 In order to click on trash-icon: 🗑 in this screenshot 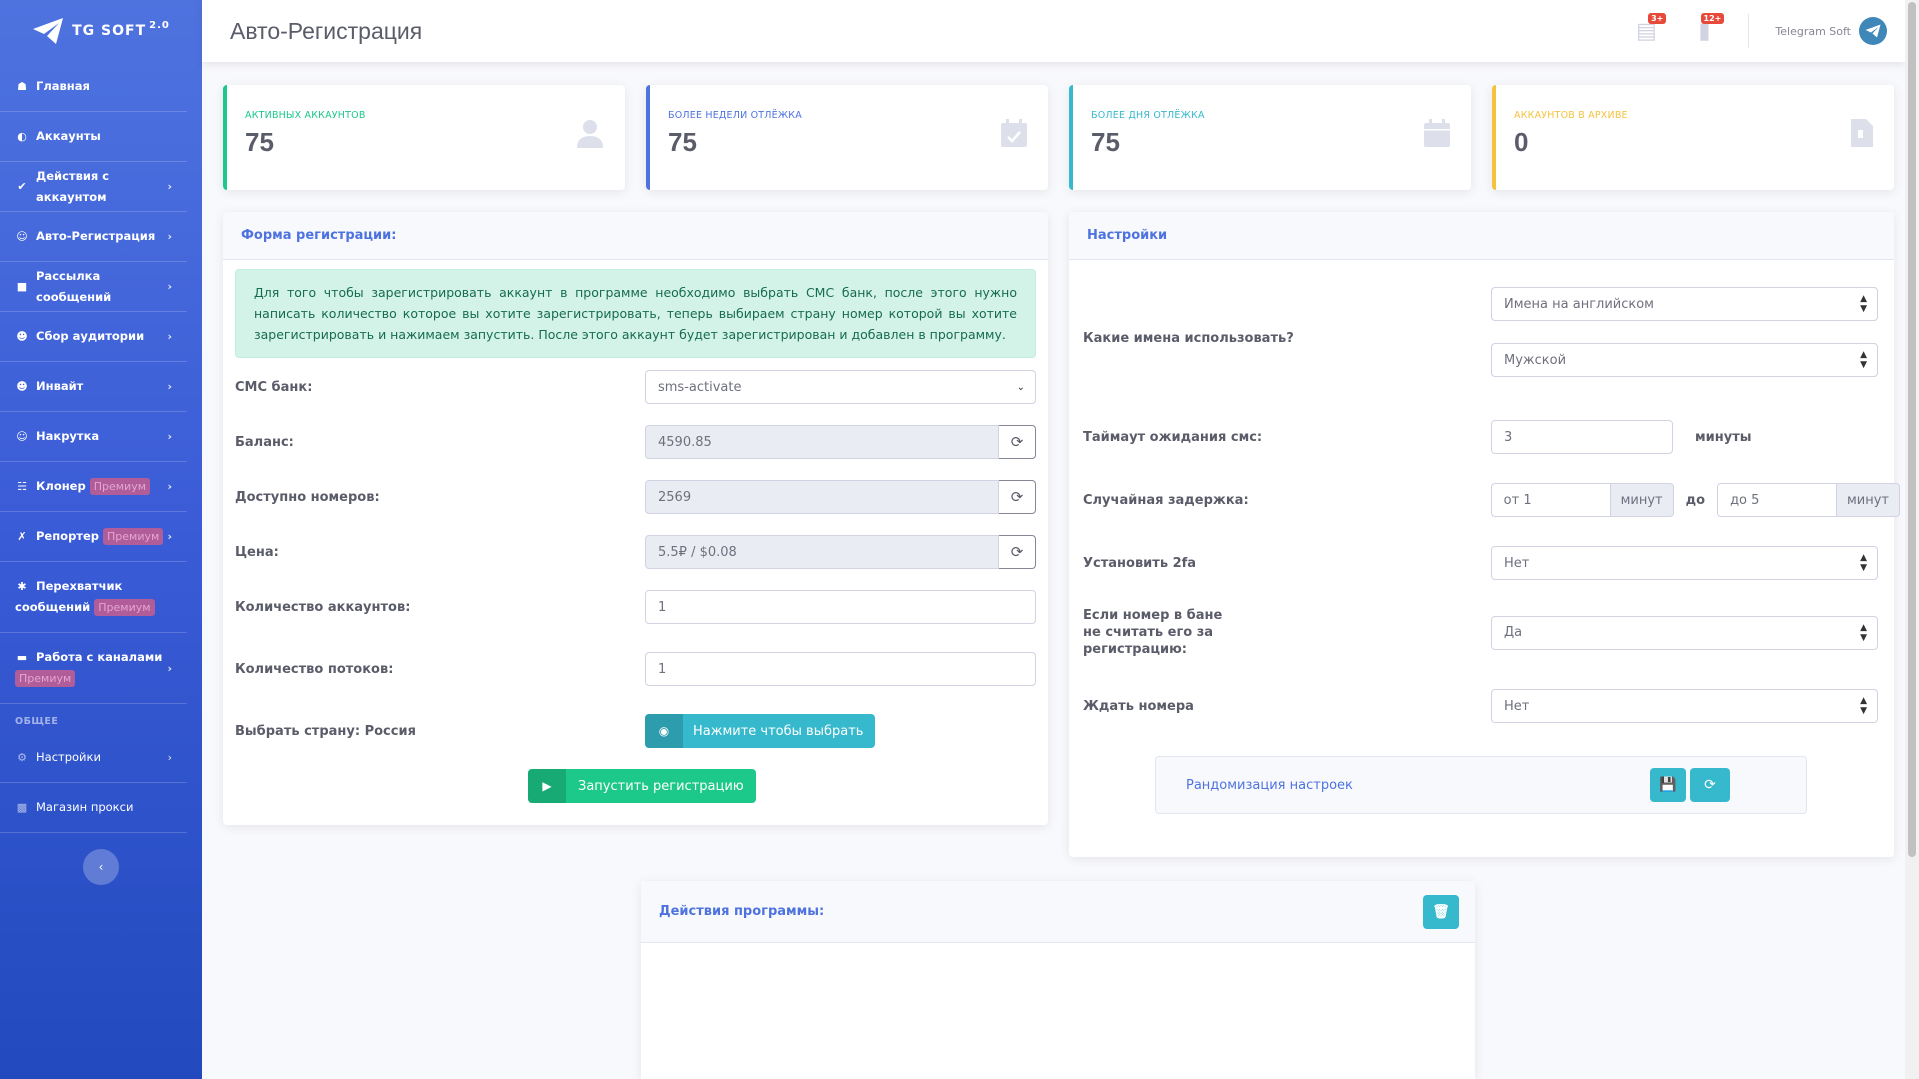, I will do `click(1441, 911)`.